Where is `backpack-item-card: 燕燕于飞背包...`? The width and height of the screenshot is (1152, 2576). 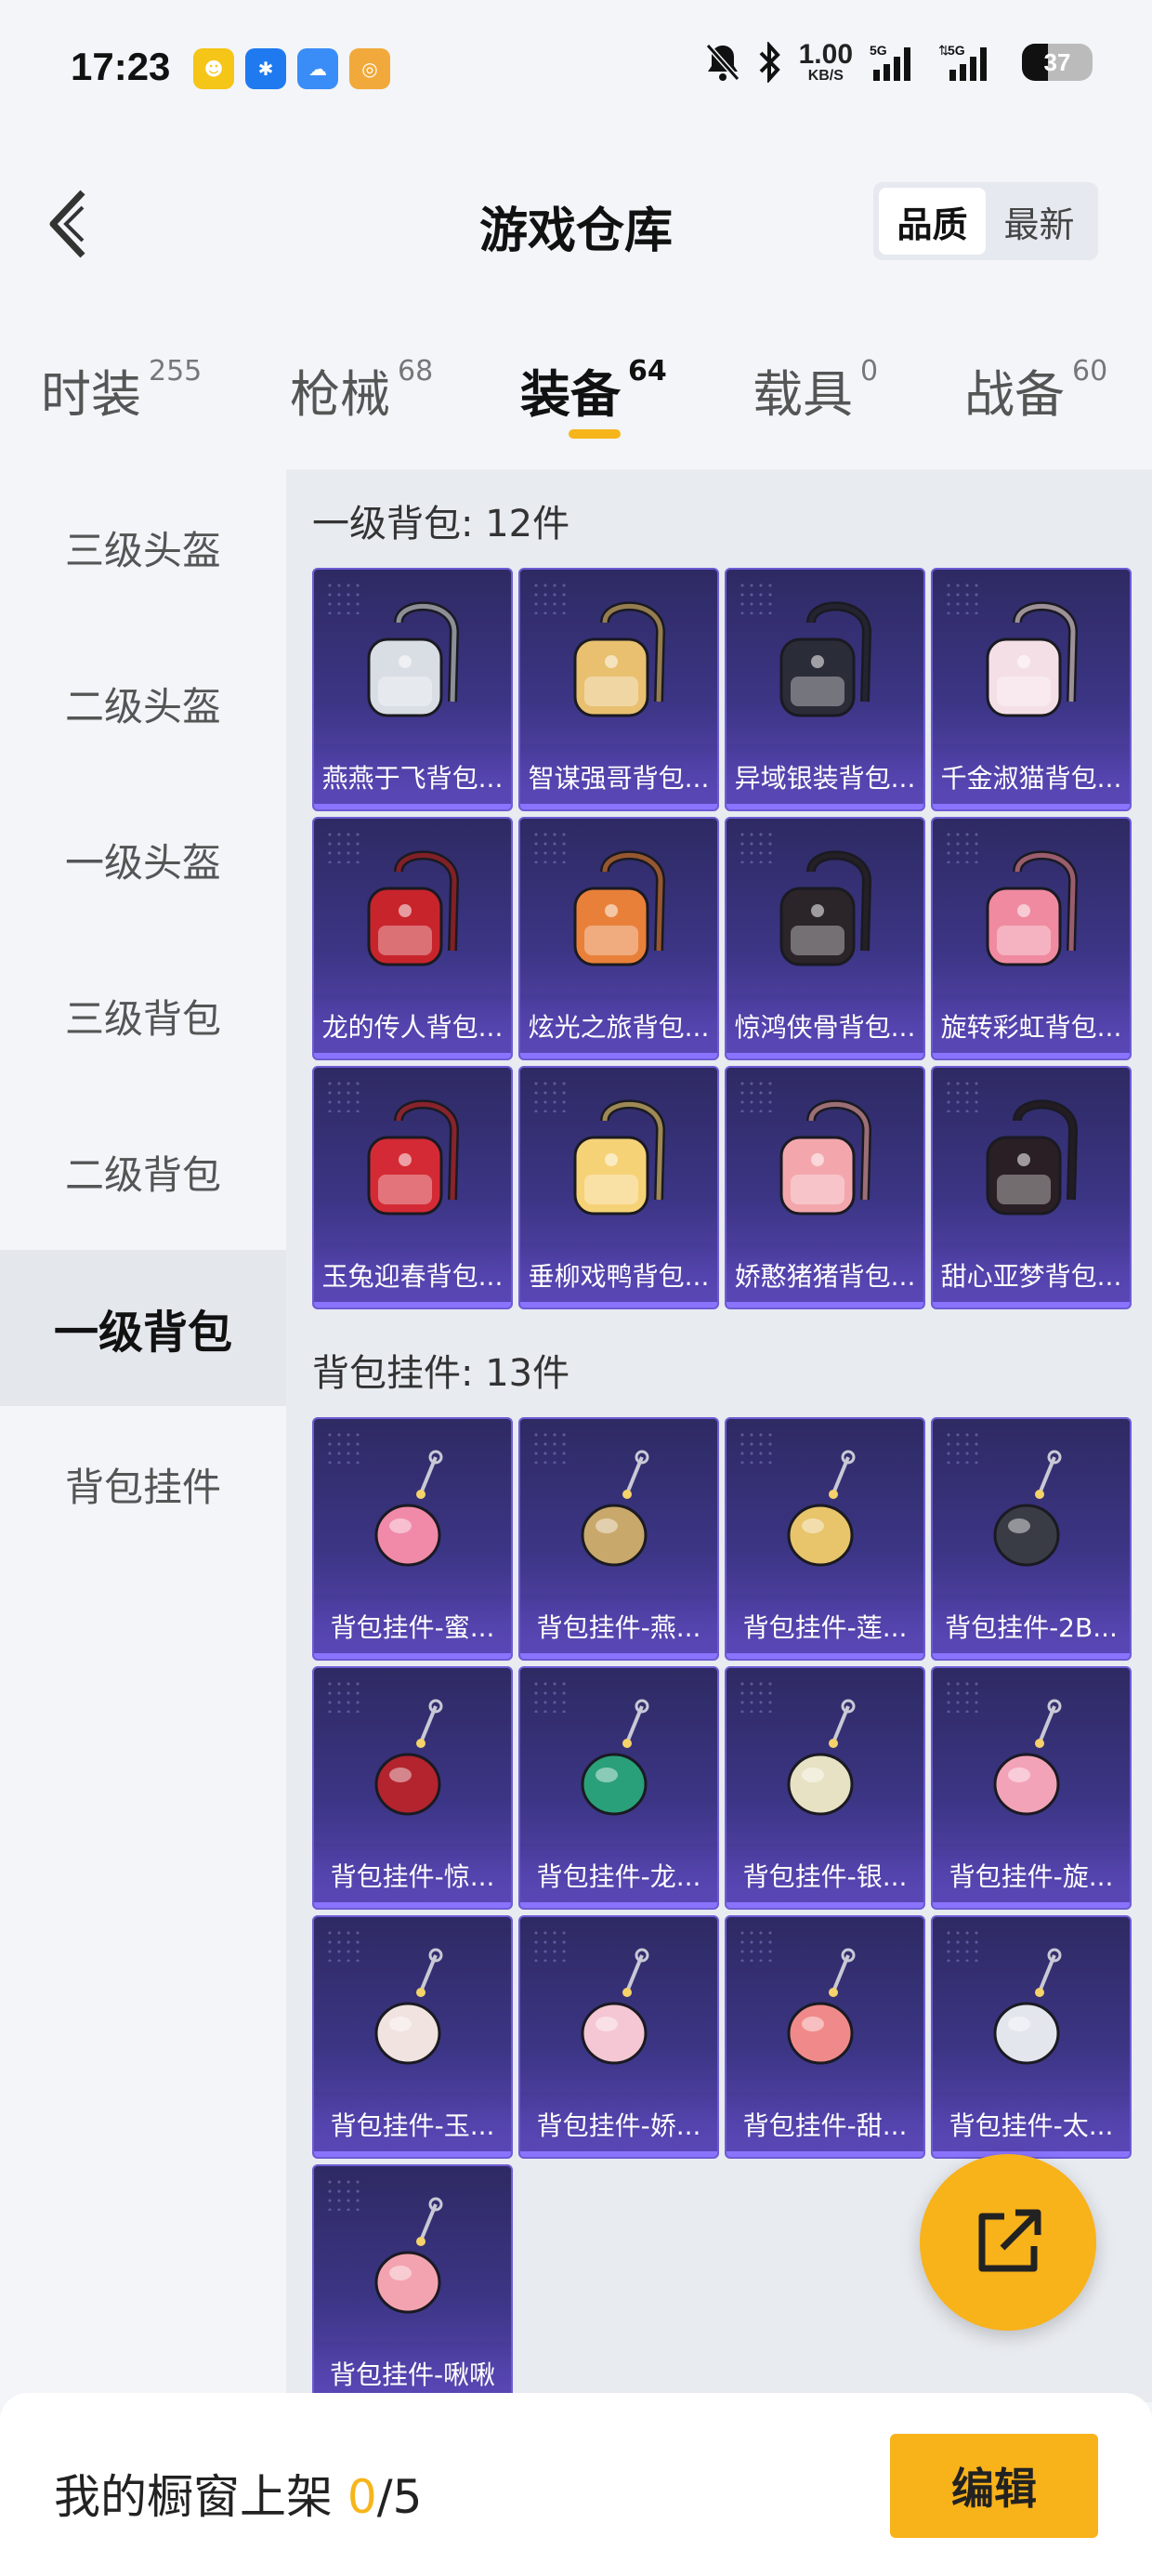
backpack-item-card: 燕燕于飞背包... is located at coordinates (412, 689).